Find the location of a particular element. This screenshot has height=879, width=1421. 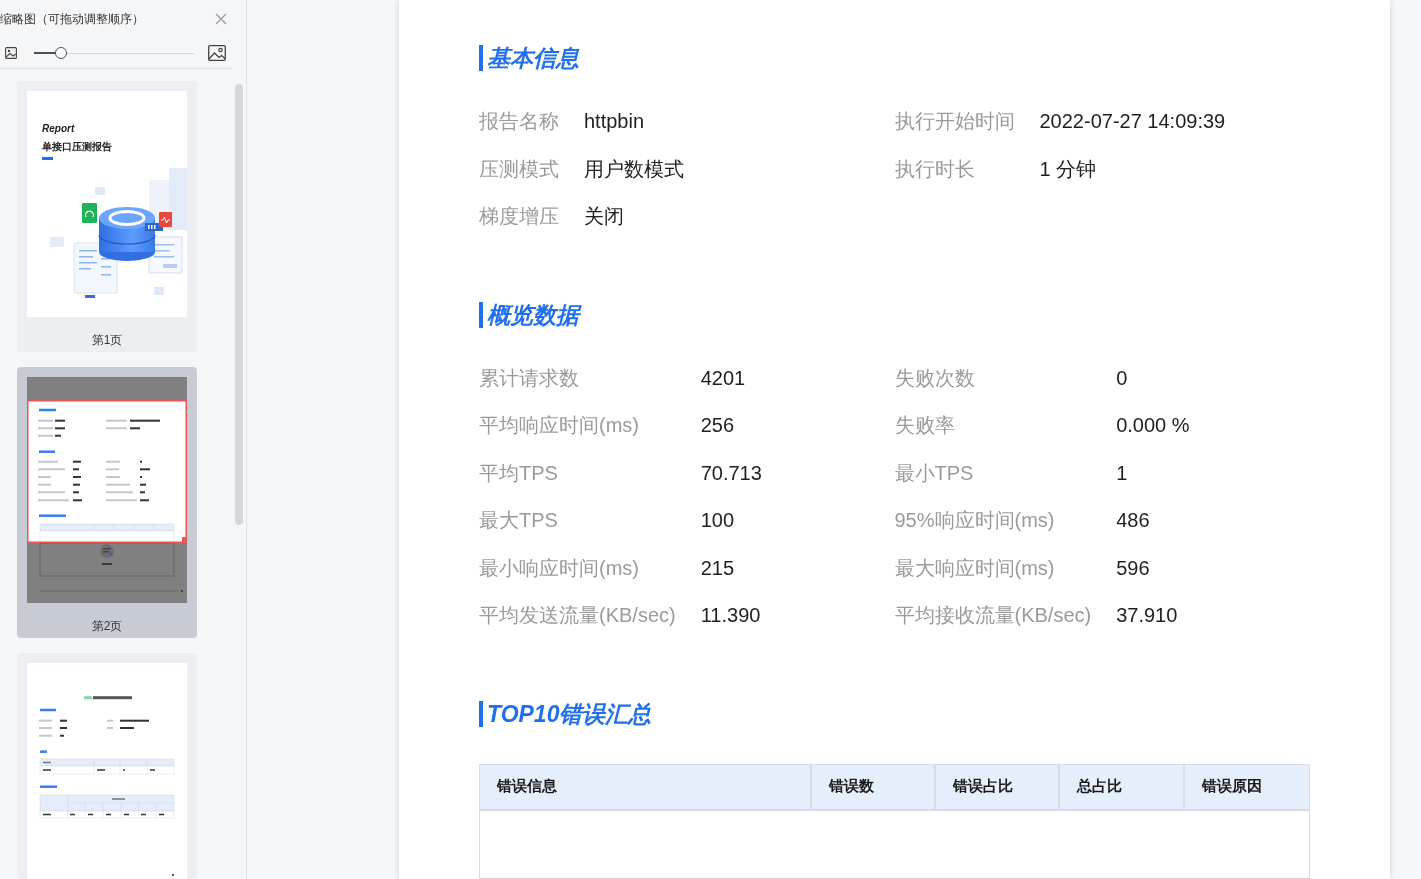

field-label: 平均发送流量(KB/sec) is located at coordinates (577, 616).